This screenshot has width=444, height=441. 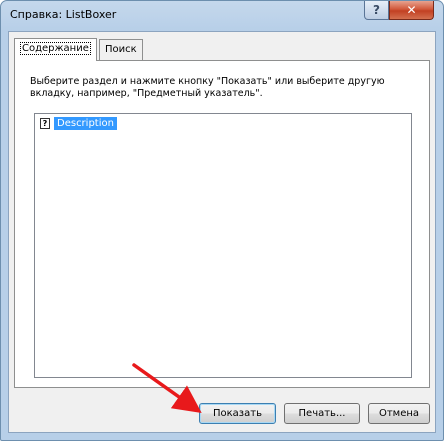 What do you see at coordinates (222, 16) in the screenshot?
I see `title-bar: Справка: ListBoxer ? ✕` at bounding box center [222, 16].